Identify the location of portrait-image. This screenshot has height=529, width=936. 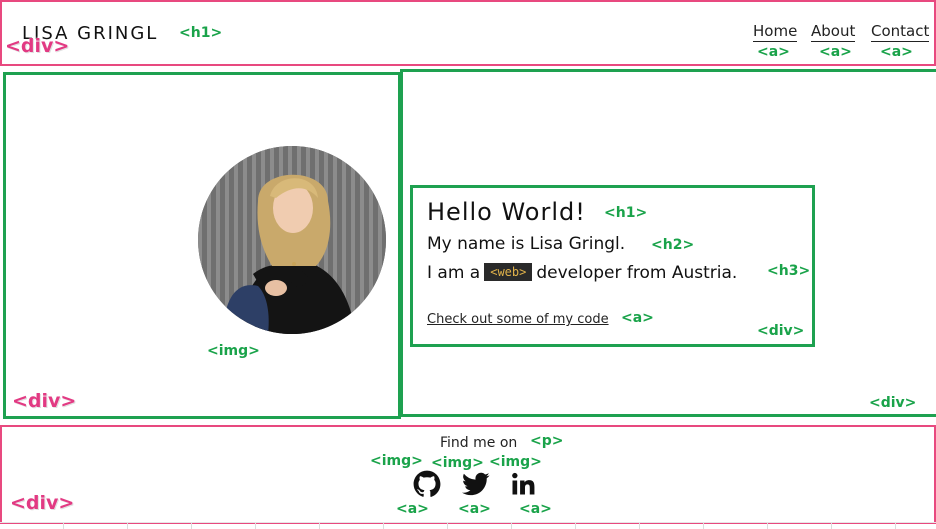
(292, 240).